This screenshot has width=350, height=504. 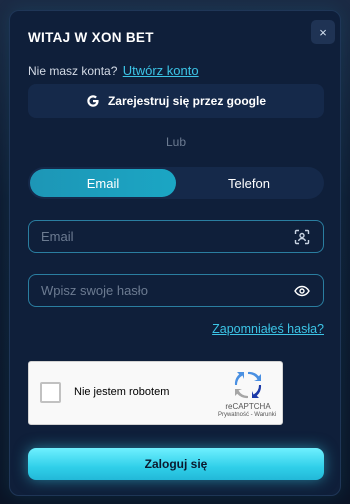 I want to click on recaptcha-checkbox, so click(x=50, y=392).